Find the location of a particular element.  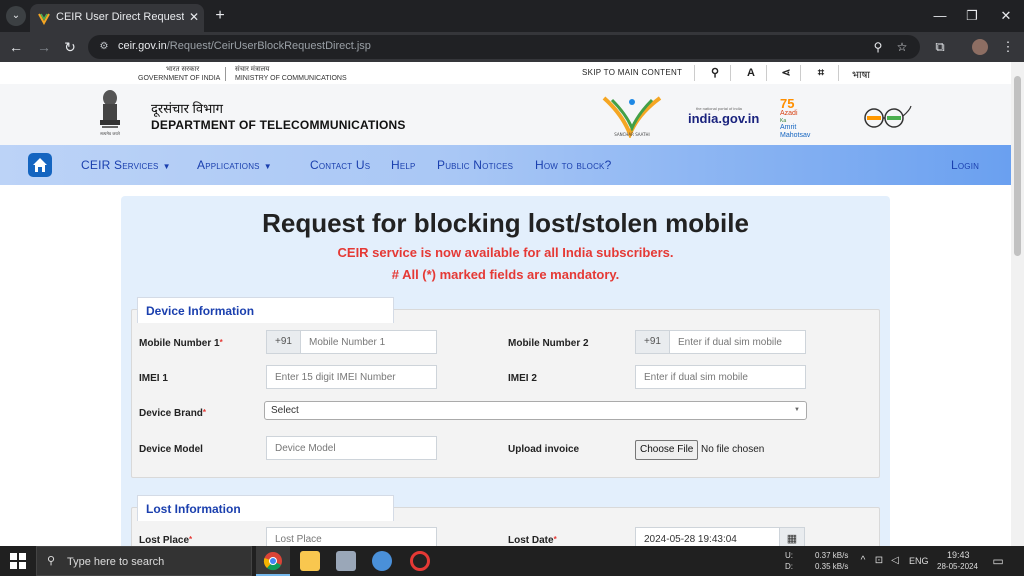

device-brand-label: Device Brand* is located at coordinates (172, 413).